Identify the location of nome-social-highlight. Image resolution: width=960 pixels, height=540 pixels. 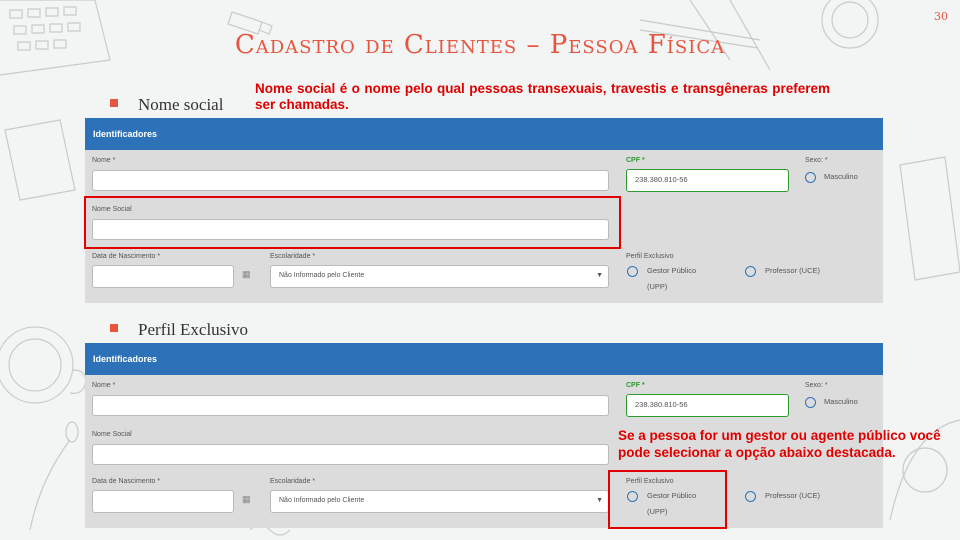
(352, 222).